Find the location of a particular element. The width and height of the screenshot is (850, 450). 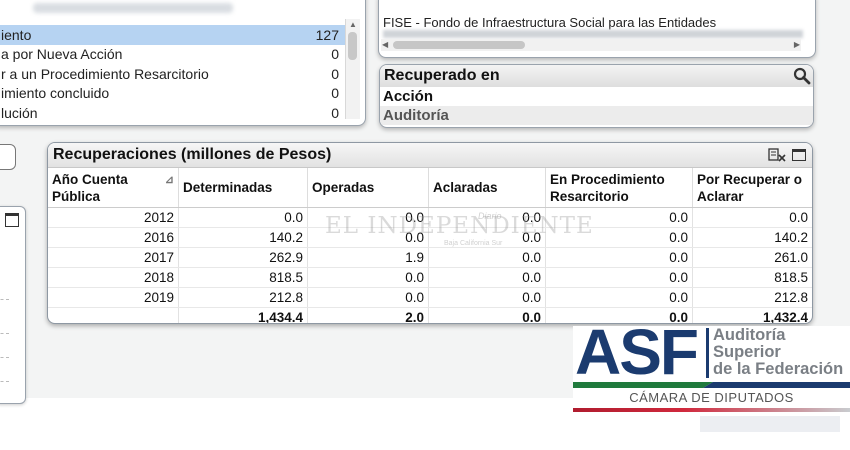

logo-chamber: CÁMARA DE DIPUTADOS is located at coordinates (711, 397).